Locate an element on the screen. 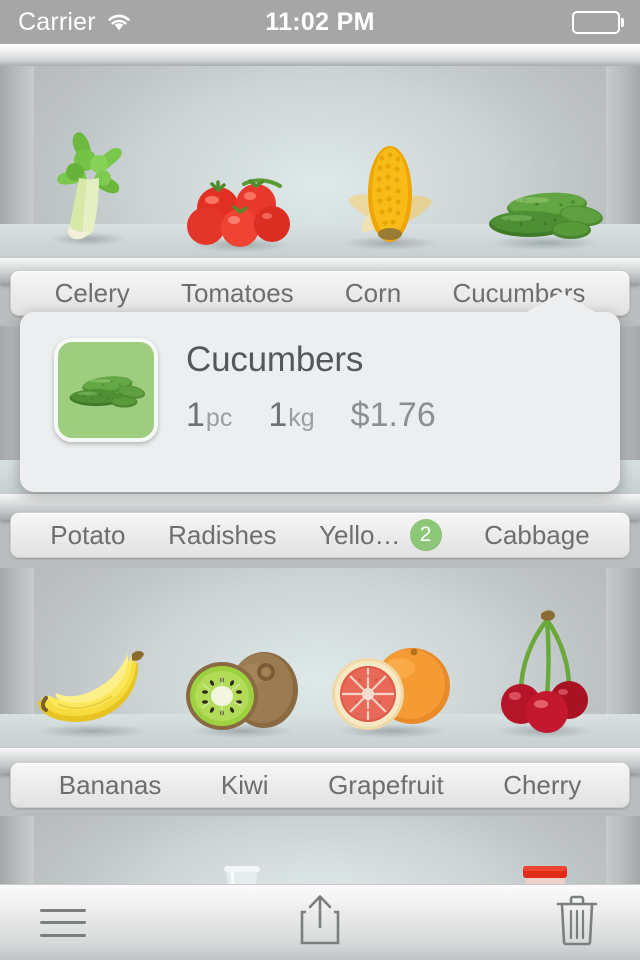 Image resolution: width=640 pixels, height=960 pixels. label-text: Corn is located at coordinates (373, 292).